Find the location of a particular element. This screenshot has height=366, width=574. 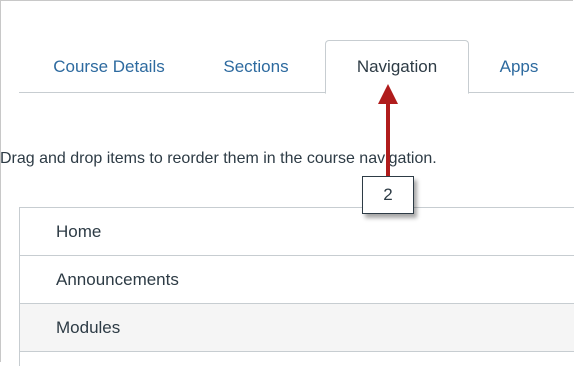

tab-course-details: Course Details is located at coordinates (109, 66).